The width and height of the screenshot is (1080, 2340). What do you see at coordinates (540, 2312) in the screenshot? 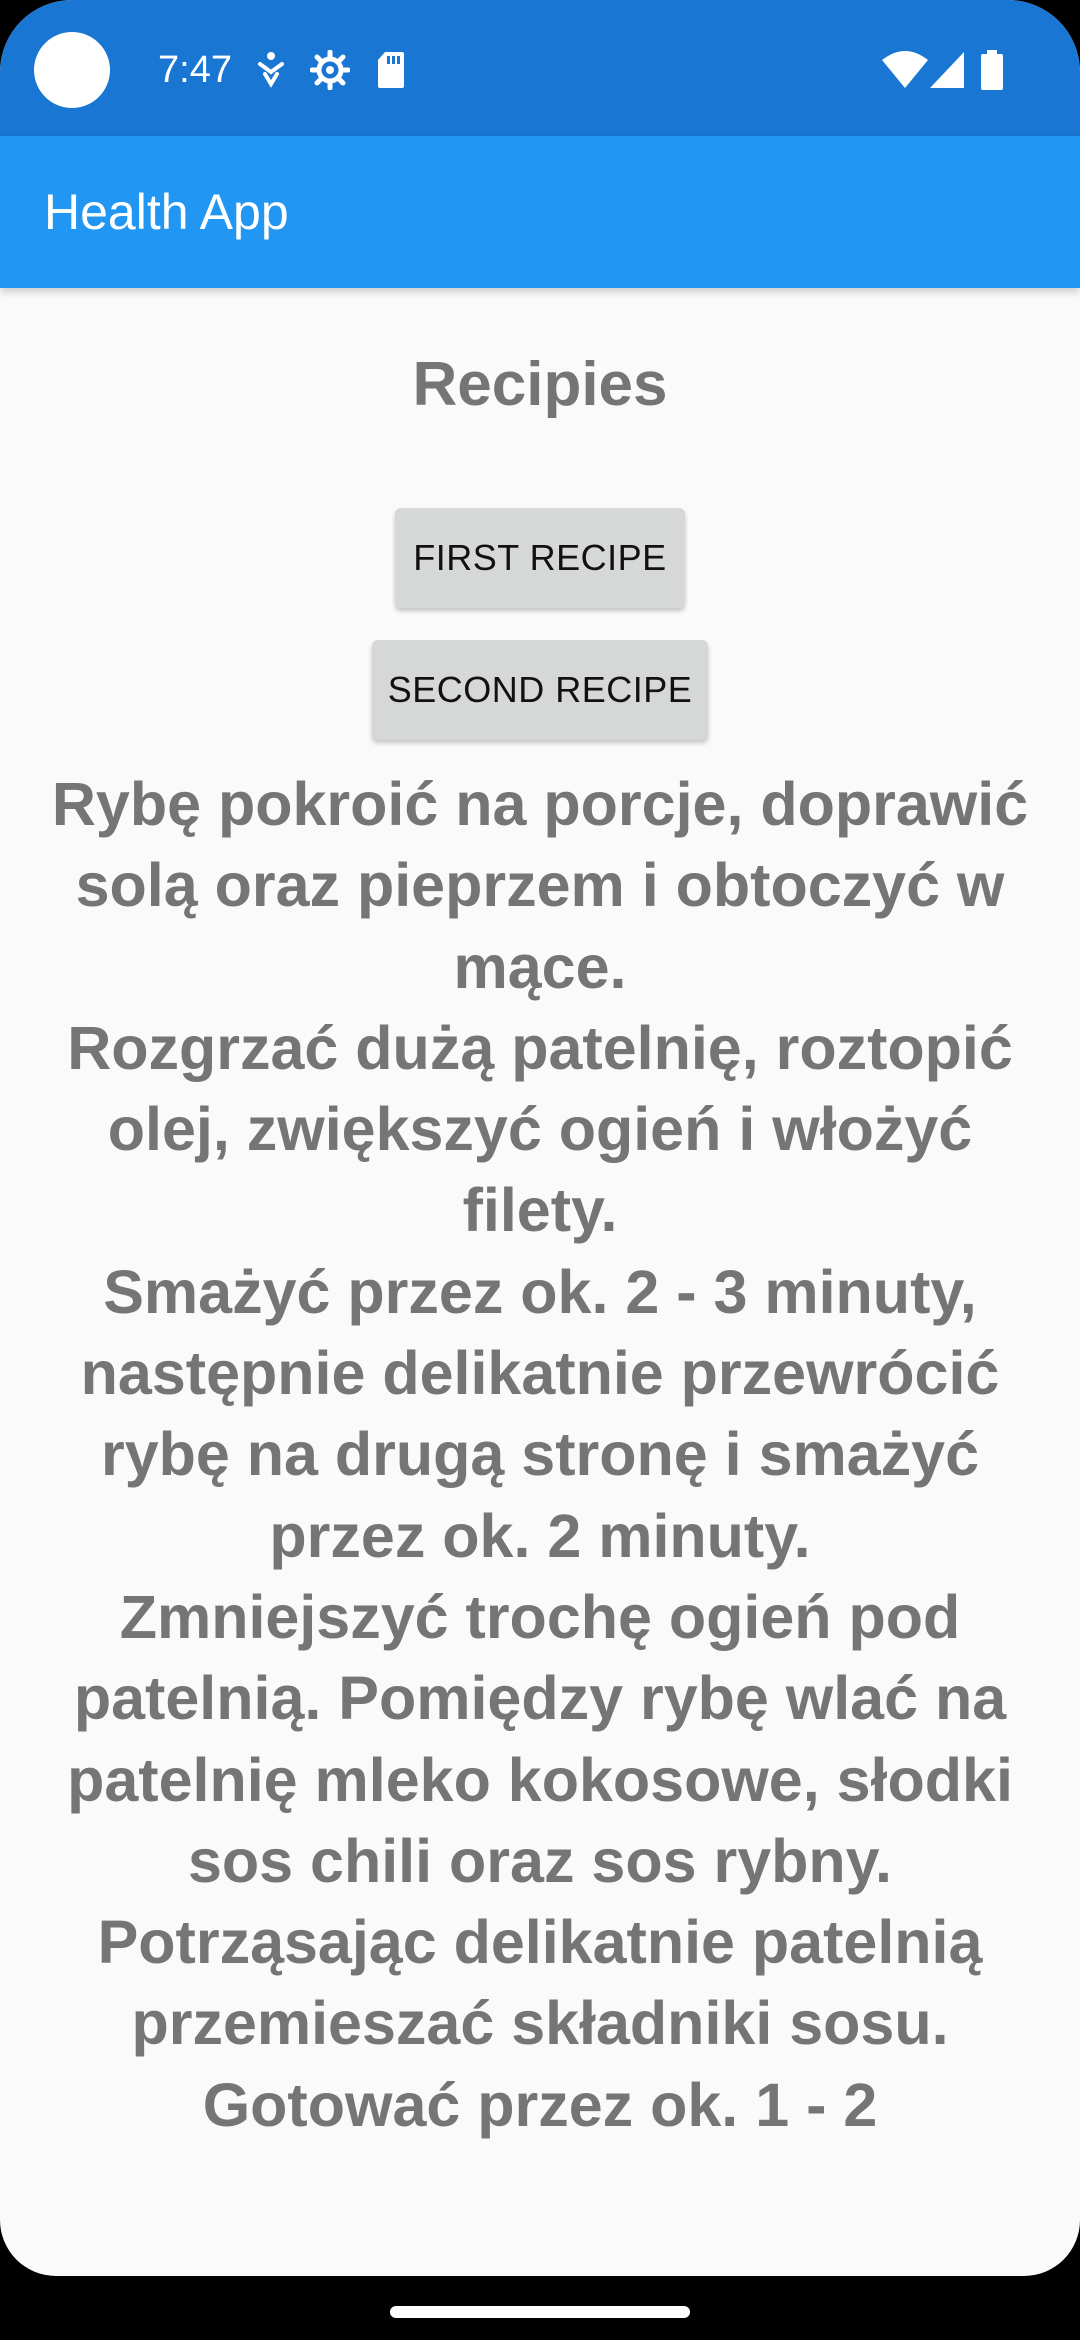
I see `gesture-nav-handle` at bounding box center [540, 2312].